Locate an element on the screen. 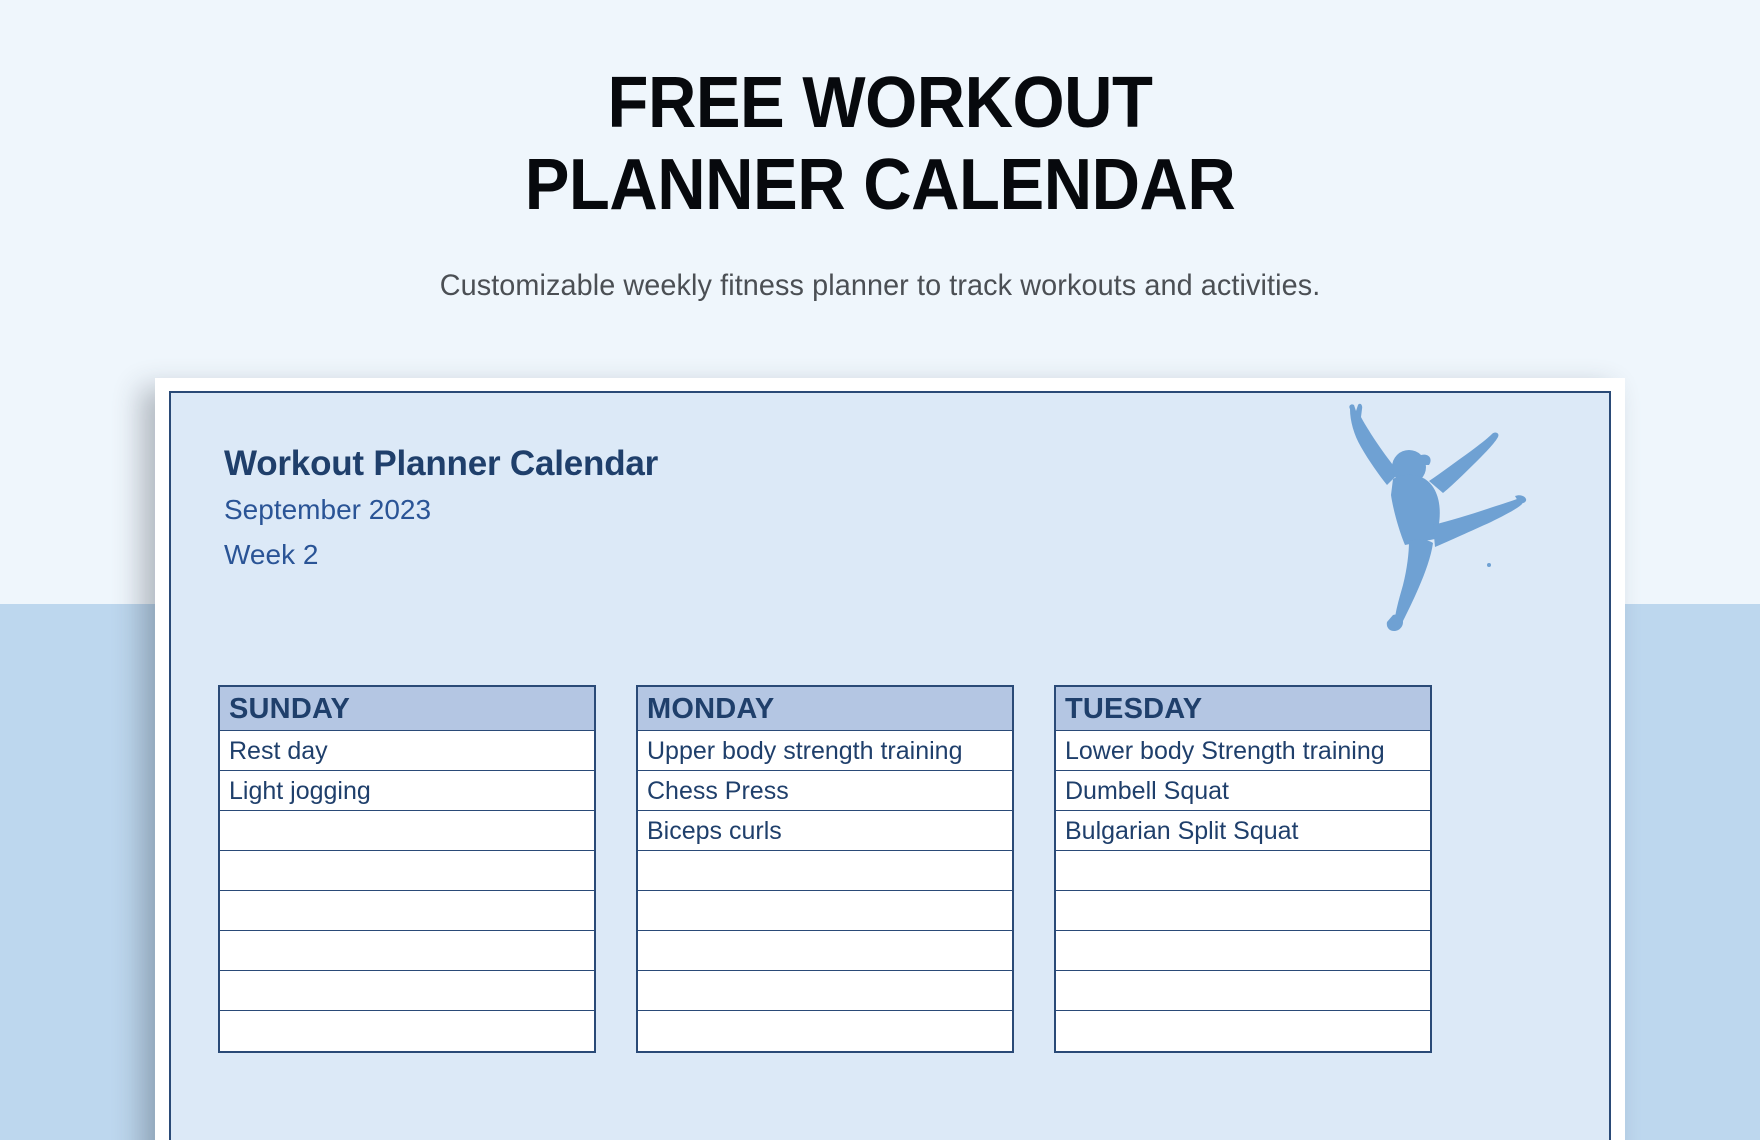 The image size is (1760, 1140). planner-week: Week 2 is located at coordinates (271, 554).